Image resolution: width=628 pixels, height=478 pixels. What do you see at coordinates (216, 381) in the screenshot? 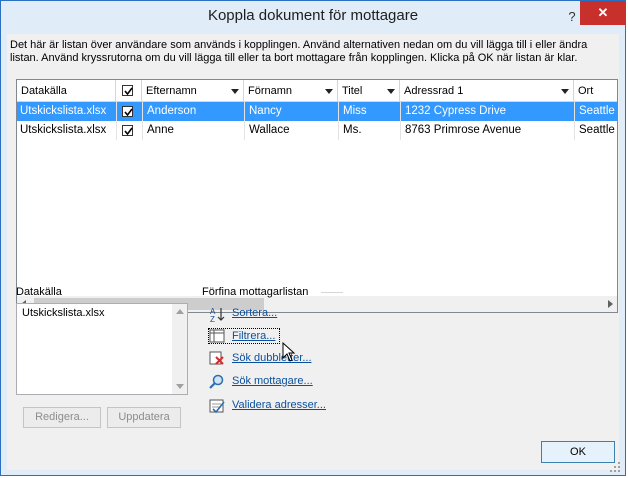
I see `search-icon` at bounding box center [216, 381].